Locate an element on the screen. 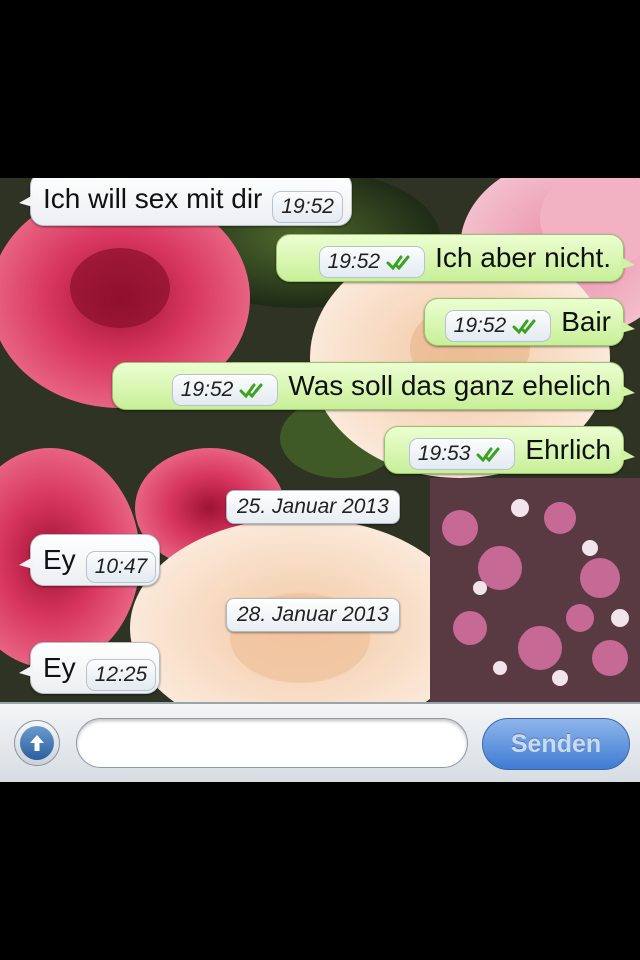 The height and width of the screenshot is (960, 640). arrow-up-circle-icon is located at coordinates (37, 743).